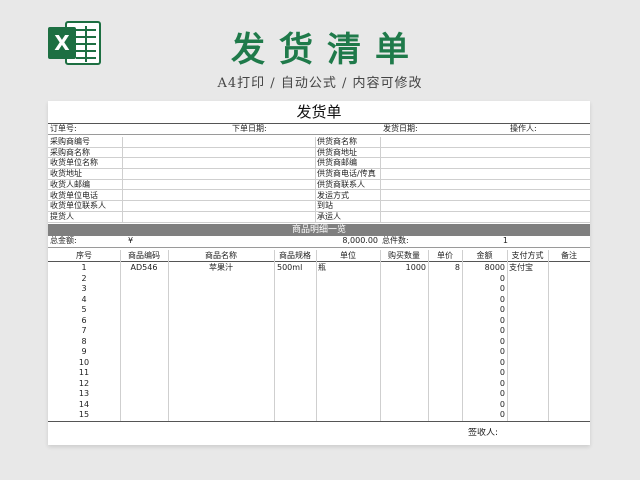 This screenshot has height=480, width=640. I want to click on row-number: 4, so click(84, 299).